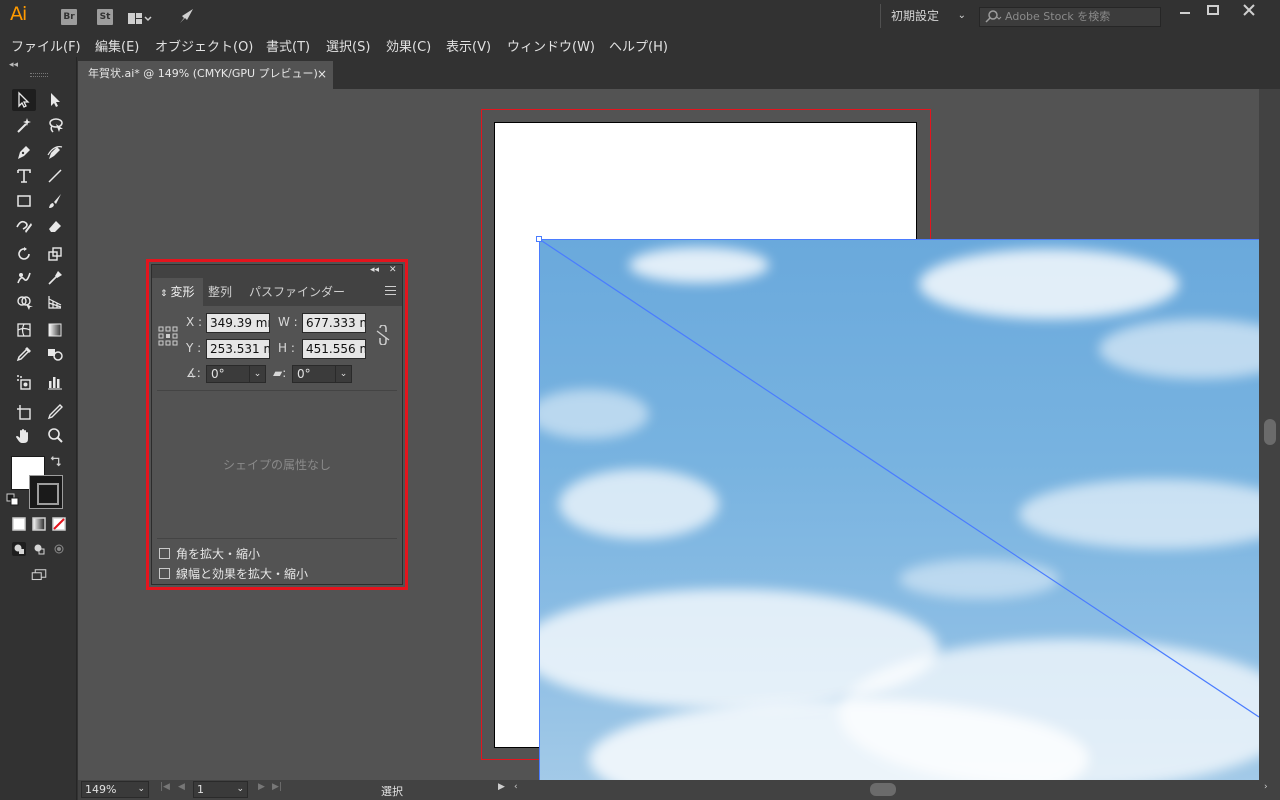 The width and height of the screenshot is (1280, 800). I want to click on graph-icon, so click(55, 382).